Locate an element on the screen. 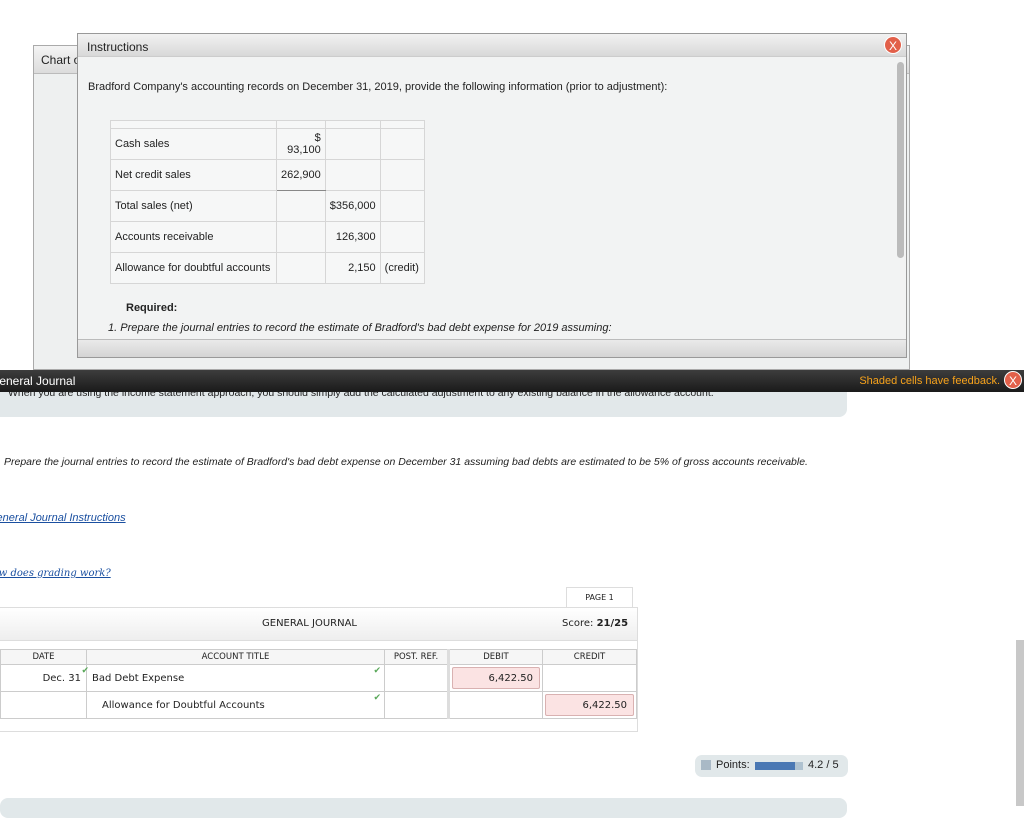  col-debit: DEBIT is located at coordinates (495, 657).